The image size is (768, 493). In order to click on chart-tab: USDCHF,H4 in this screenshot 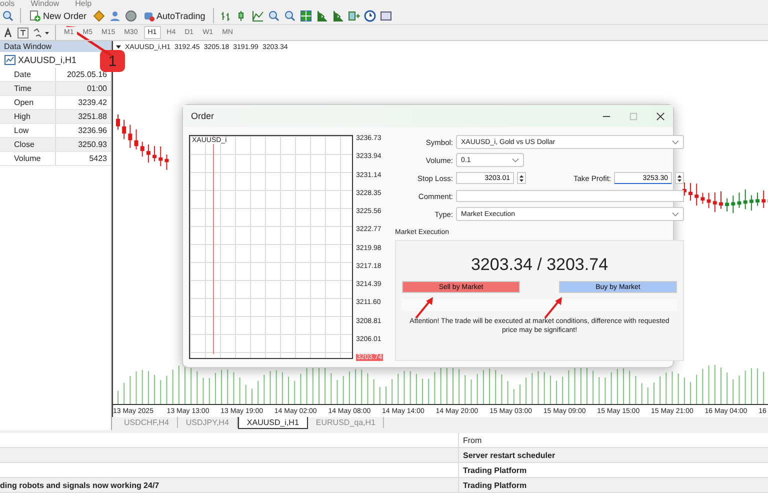, I will do `click(147, 422)`.